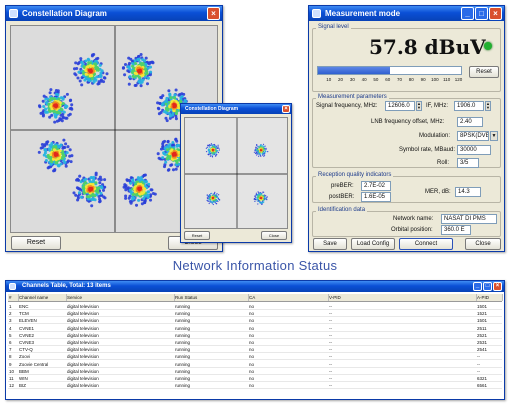  Describe the element at coordinates (212, 297) in the screenshot. I see `column-header: Run Status` at that location.